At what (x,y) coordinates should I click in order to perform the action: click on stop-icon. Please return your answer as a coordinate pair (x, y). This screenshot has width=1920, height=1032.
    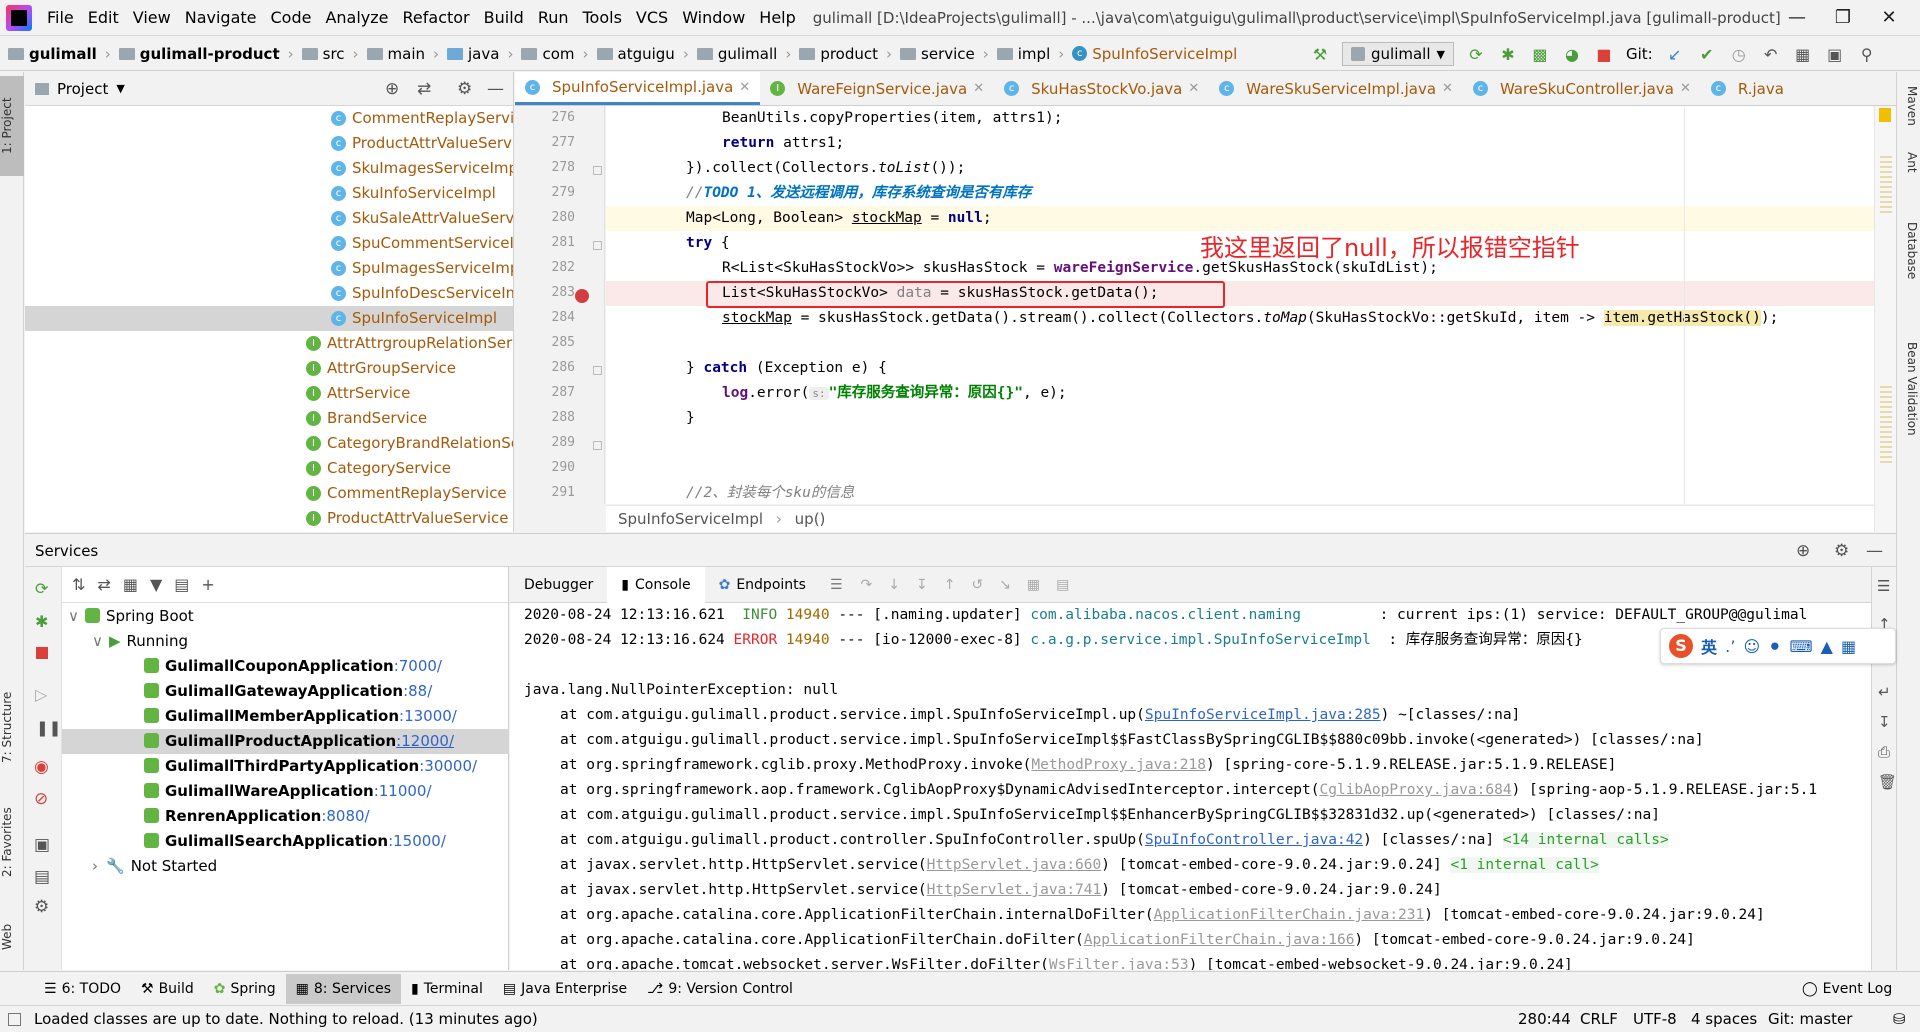
    Looking at the image, I should click on (42, 653).